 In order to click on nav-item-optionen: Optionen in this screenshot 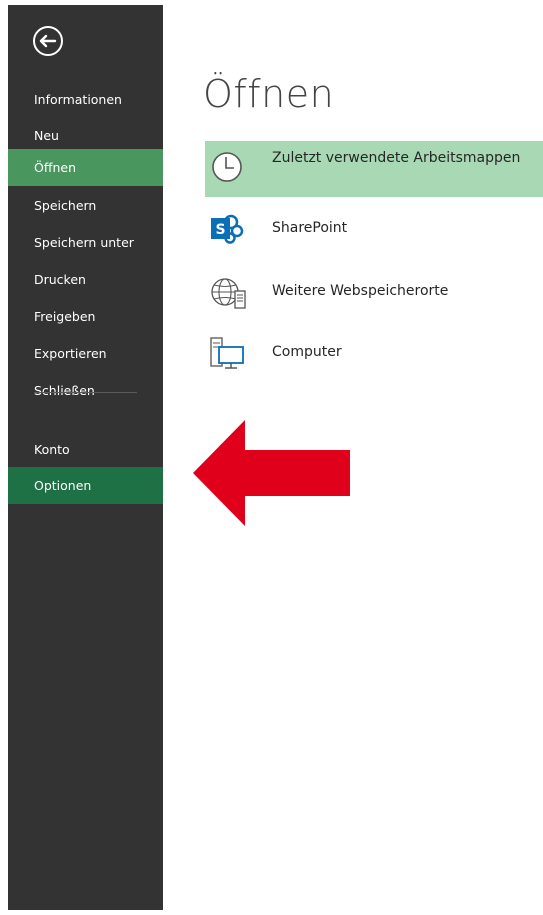, I will do `click(85, 485)`.